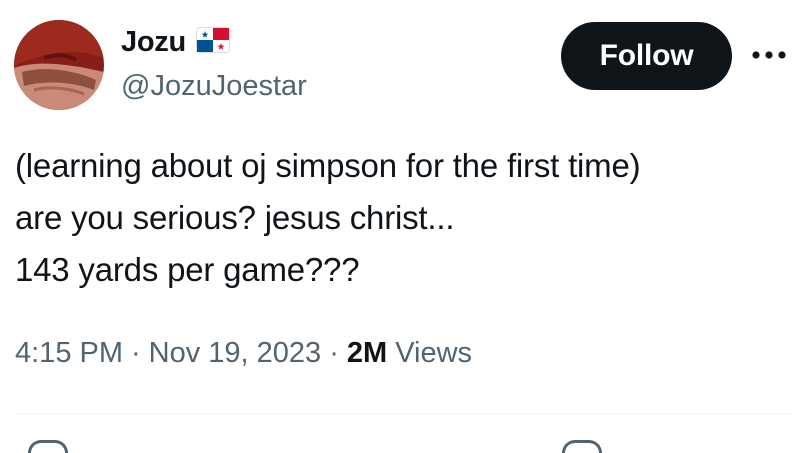 The image size is (805, 453). What do you see at coordinates (402, 413) in the screenshot?
I see `divider` at bounding box center [402, 413].